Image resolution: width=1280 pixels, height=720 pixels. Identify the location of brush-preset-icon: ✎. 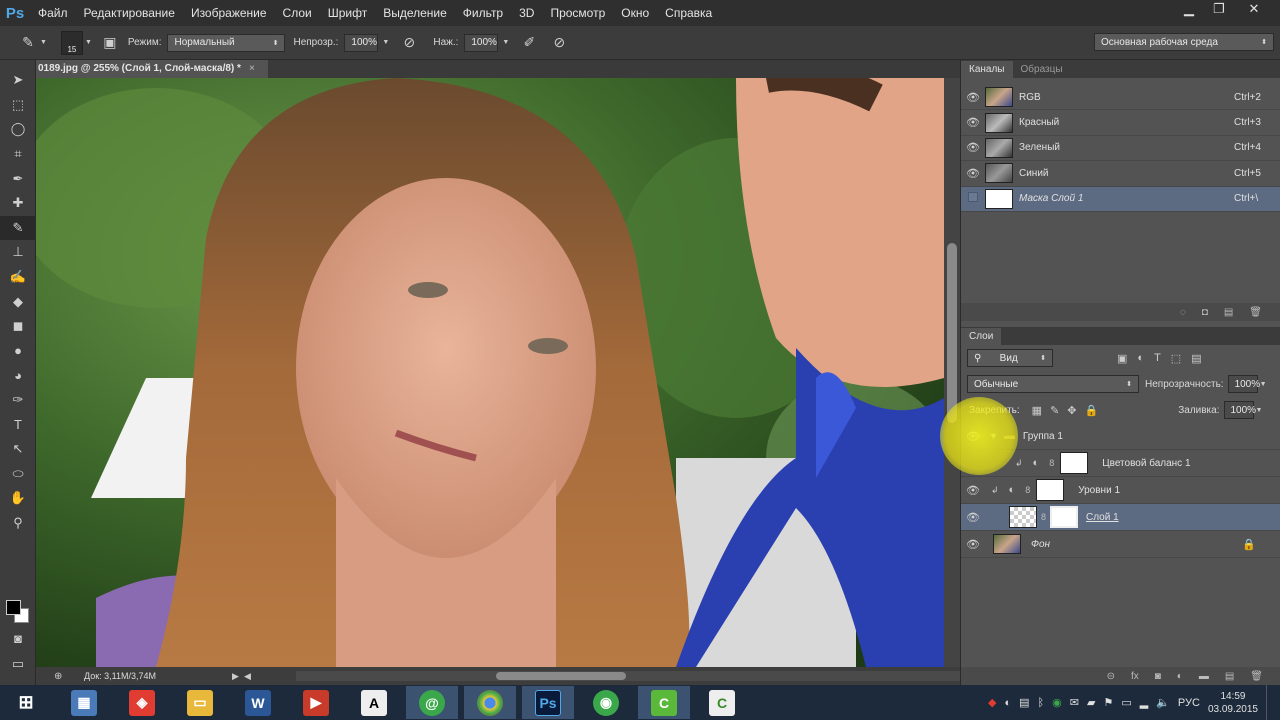
(28, 43).